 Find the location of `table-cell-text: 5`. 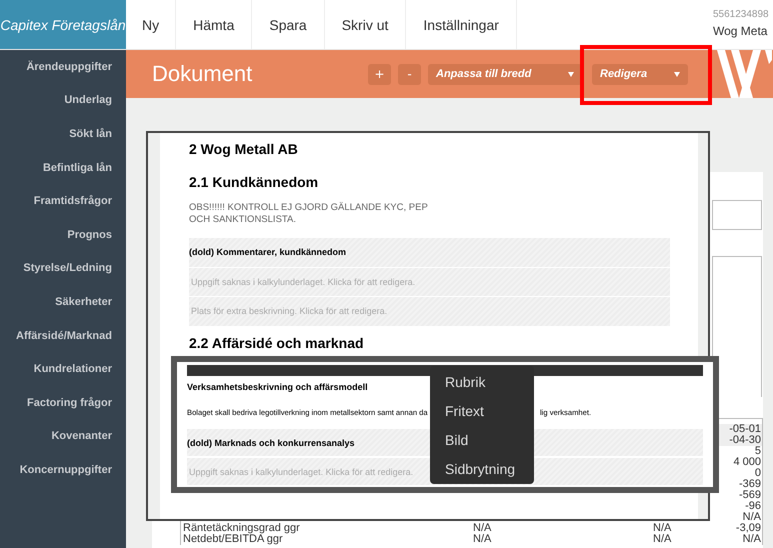

table-cell-text: 5 is located at coordinates (758, 451).